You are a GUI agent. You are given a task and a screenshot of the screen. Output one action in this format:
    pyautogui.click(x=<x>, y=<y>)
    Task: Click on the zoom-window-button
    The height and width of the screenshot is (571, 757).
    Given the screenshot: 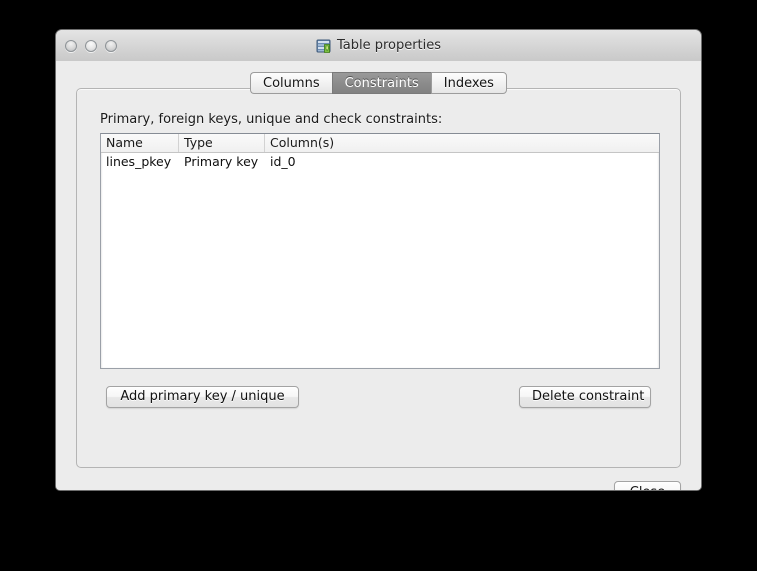 What is the action you would take?
    pyautogui.click(x=111, y=45)
    